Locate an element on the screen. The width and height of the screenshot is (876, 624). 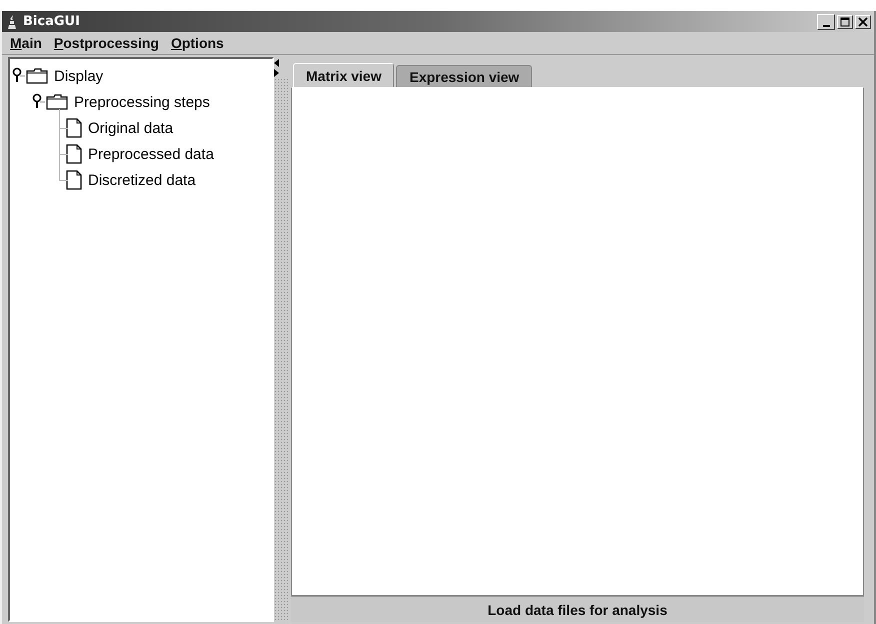
right-arrow-icon is located at coordinates (276, 73).